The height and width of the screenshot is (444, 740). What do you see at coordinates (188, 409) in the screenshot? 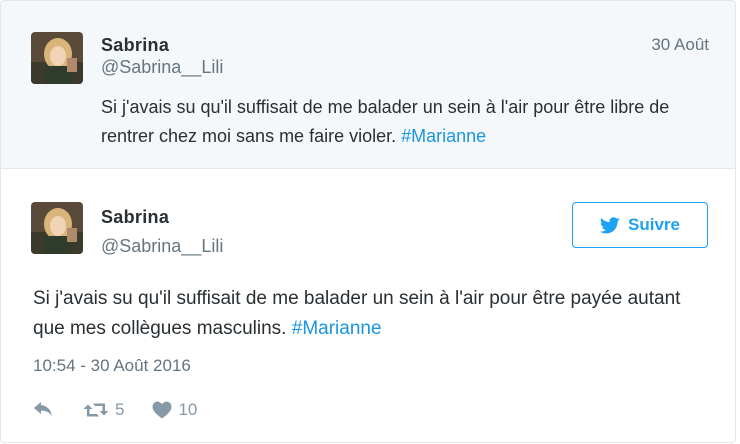
I see `like-count: 10` at bounding box center [188, 409].